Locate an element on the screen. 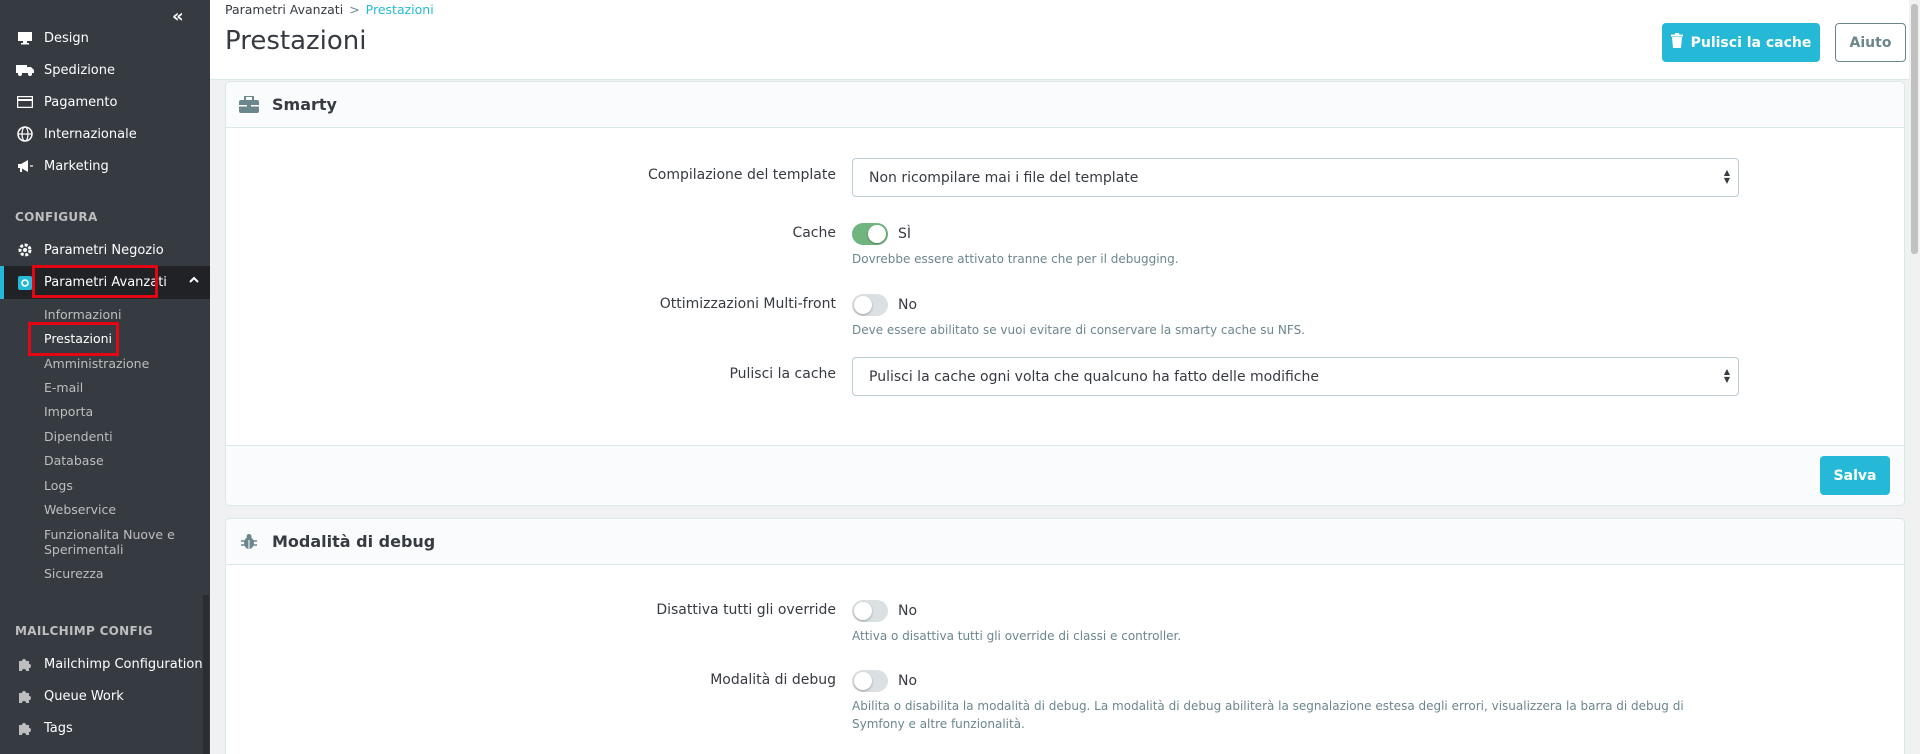 Image resolution: width=1920 pixels, height=754 pixels. scrollbar-thumb is located at coordinates (1914, 129).